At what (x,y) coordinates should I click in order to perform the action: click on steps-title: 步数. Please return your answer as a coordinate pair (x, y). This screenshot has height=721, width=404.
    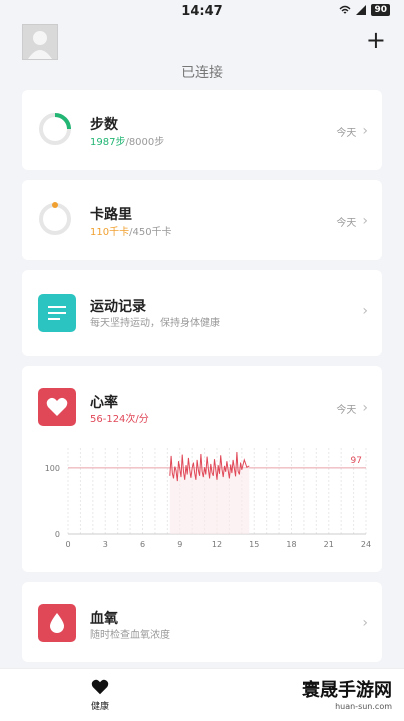
    Looking at the image, I should click on (104, 125).